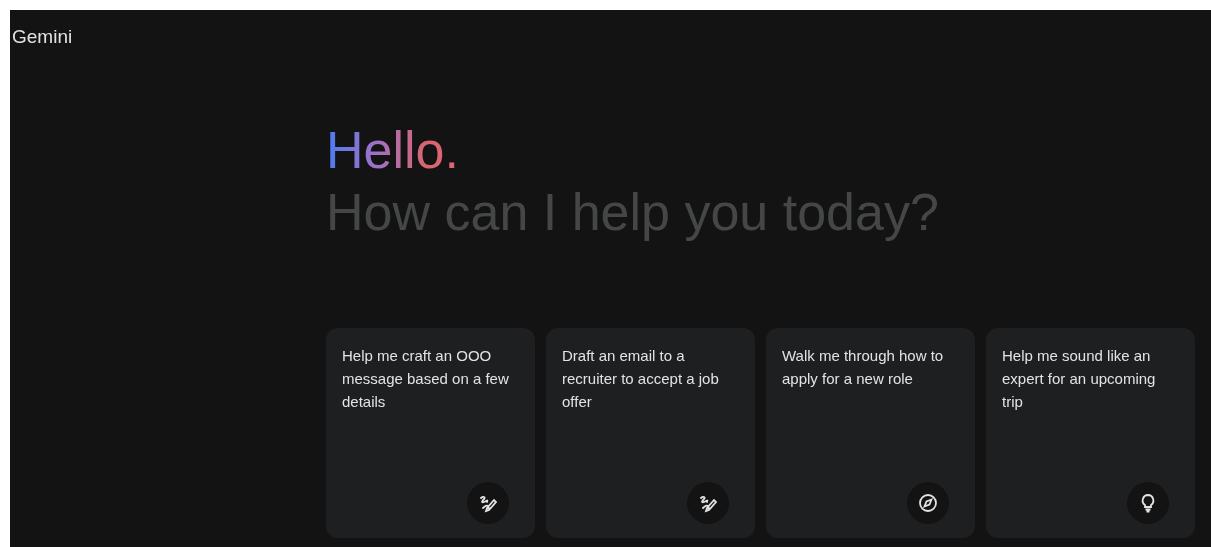  What do you see at coordinates (1090, 433) in the screenshot?
I see `suggestion-card: Help me sound like an expert for an upcoming trip` at bounding box center [1090, 433].